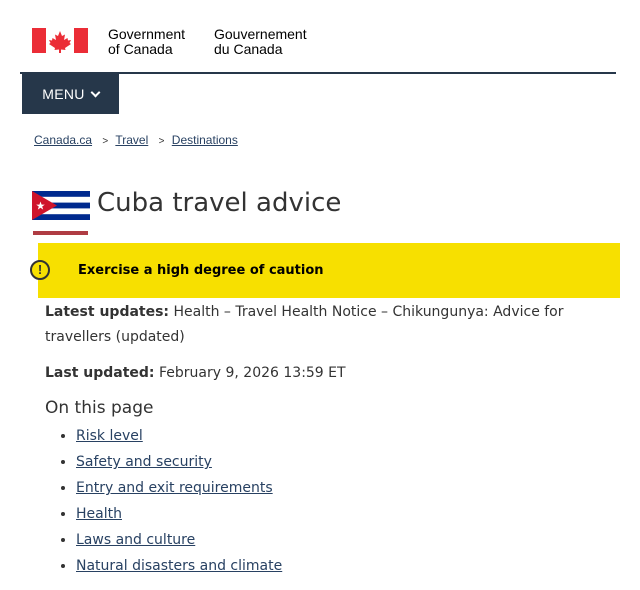 The width and height of the screenshot is (640, 590). What do you see at coordinates (61, 205) in the screenshot?
I see `cuba-flag-icon` at bounding box center [61, 205].